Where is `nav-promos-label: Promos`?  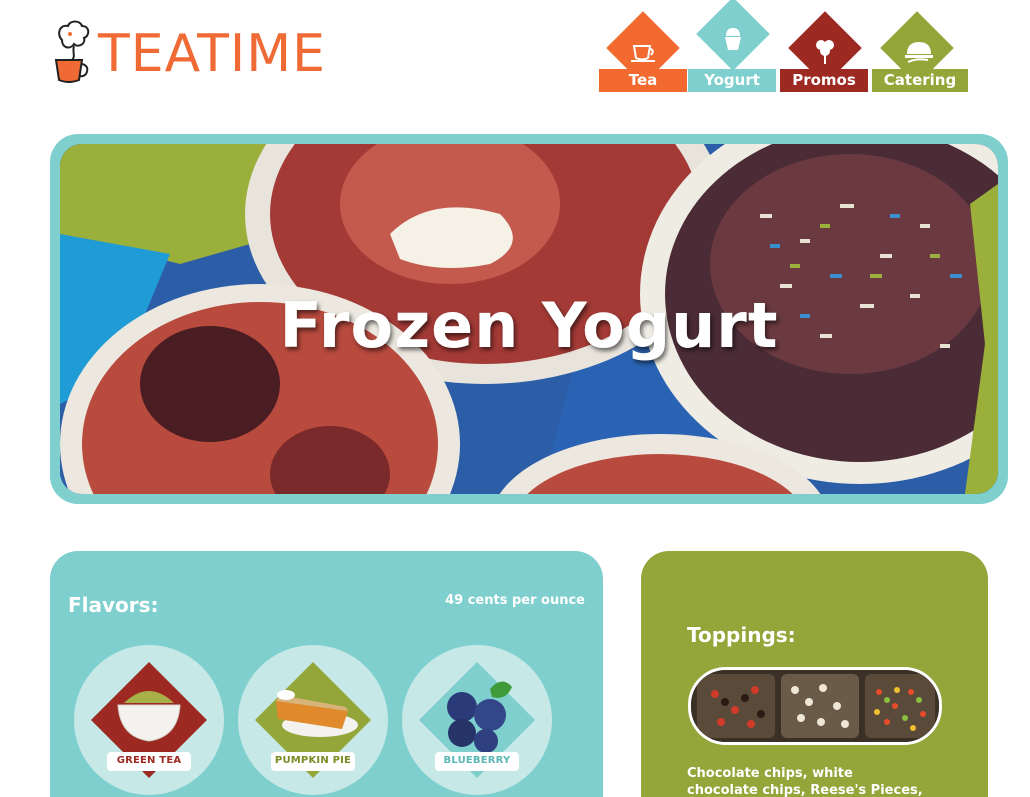
nav-promos-label: Promos is located at coordinates (824, 80).